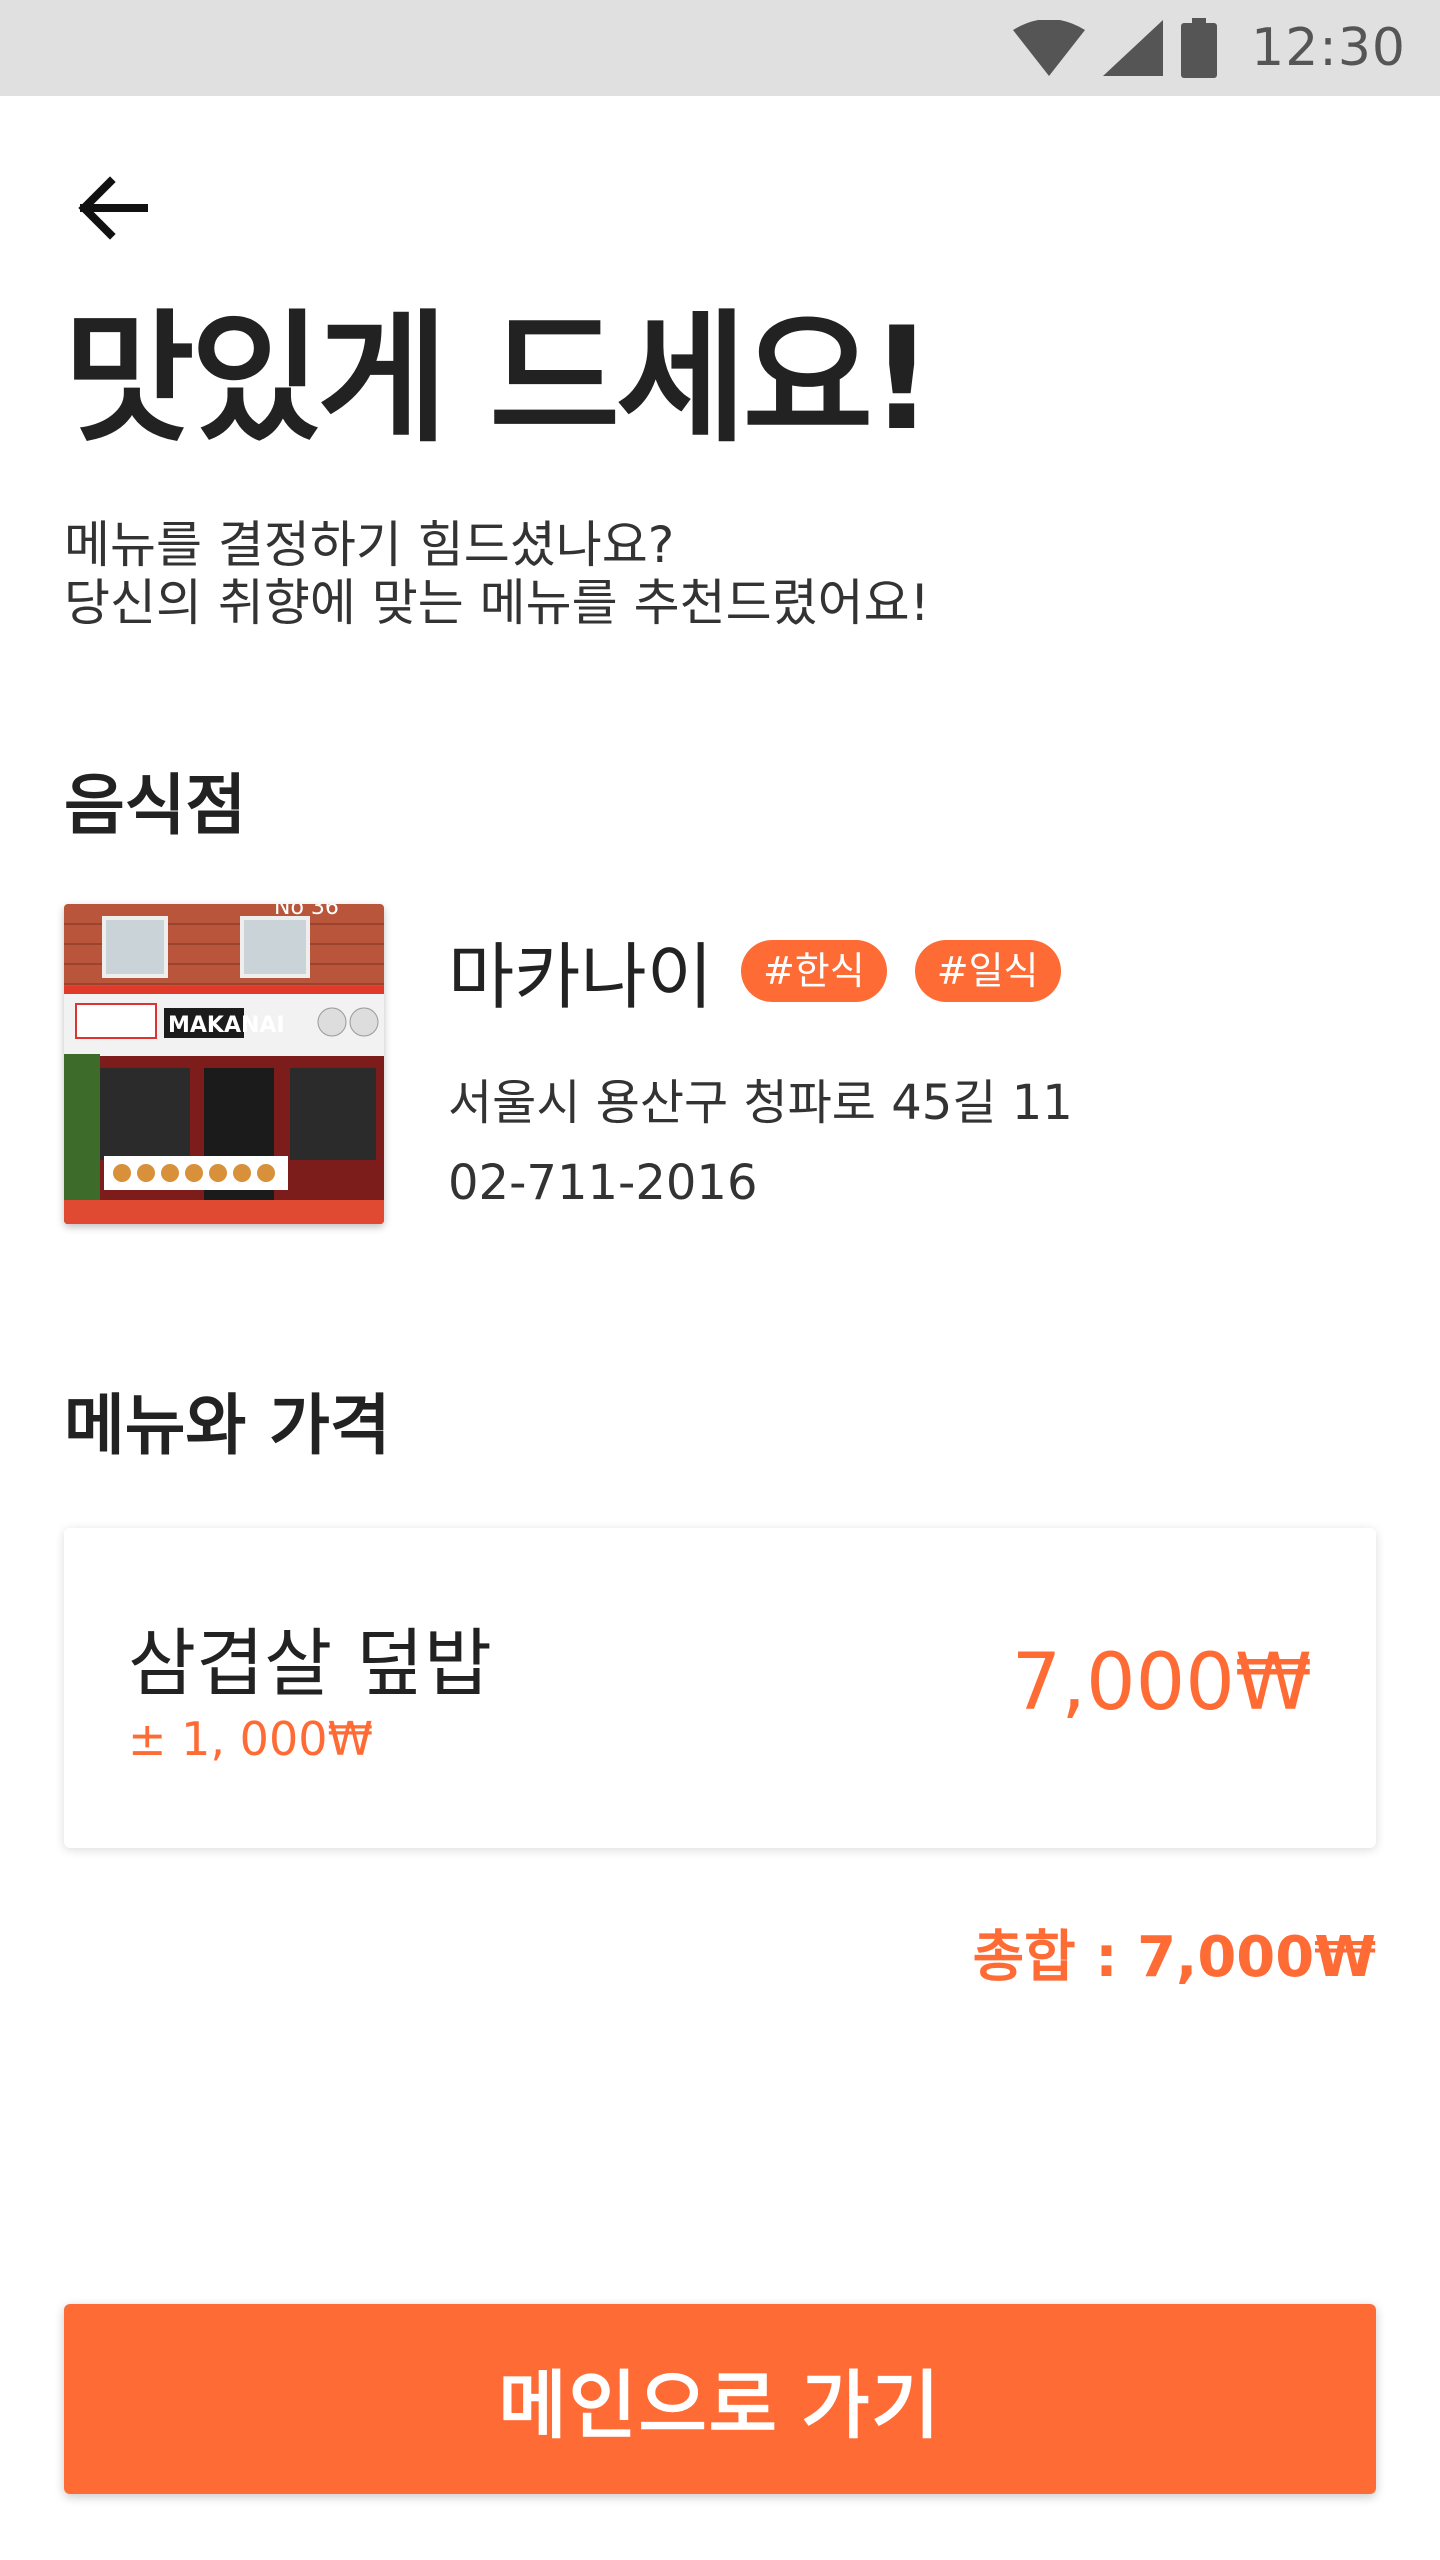  What do you see at coordinates (310, 1664) in the screenshot?
I see `menu-item-name: 삼겹살 덮밥` at bounding box center [310, 1664].